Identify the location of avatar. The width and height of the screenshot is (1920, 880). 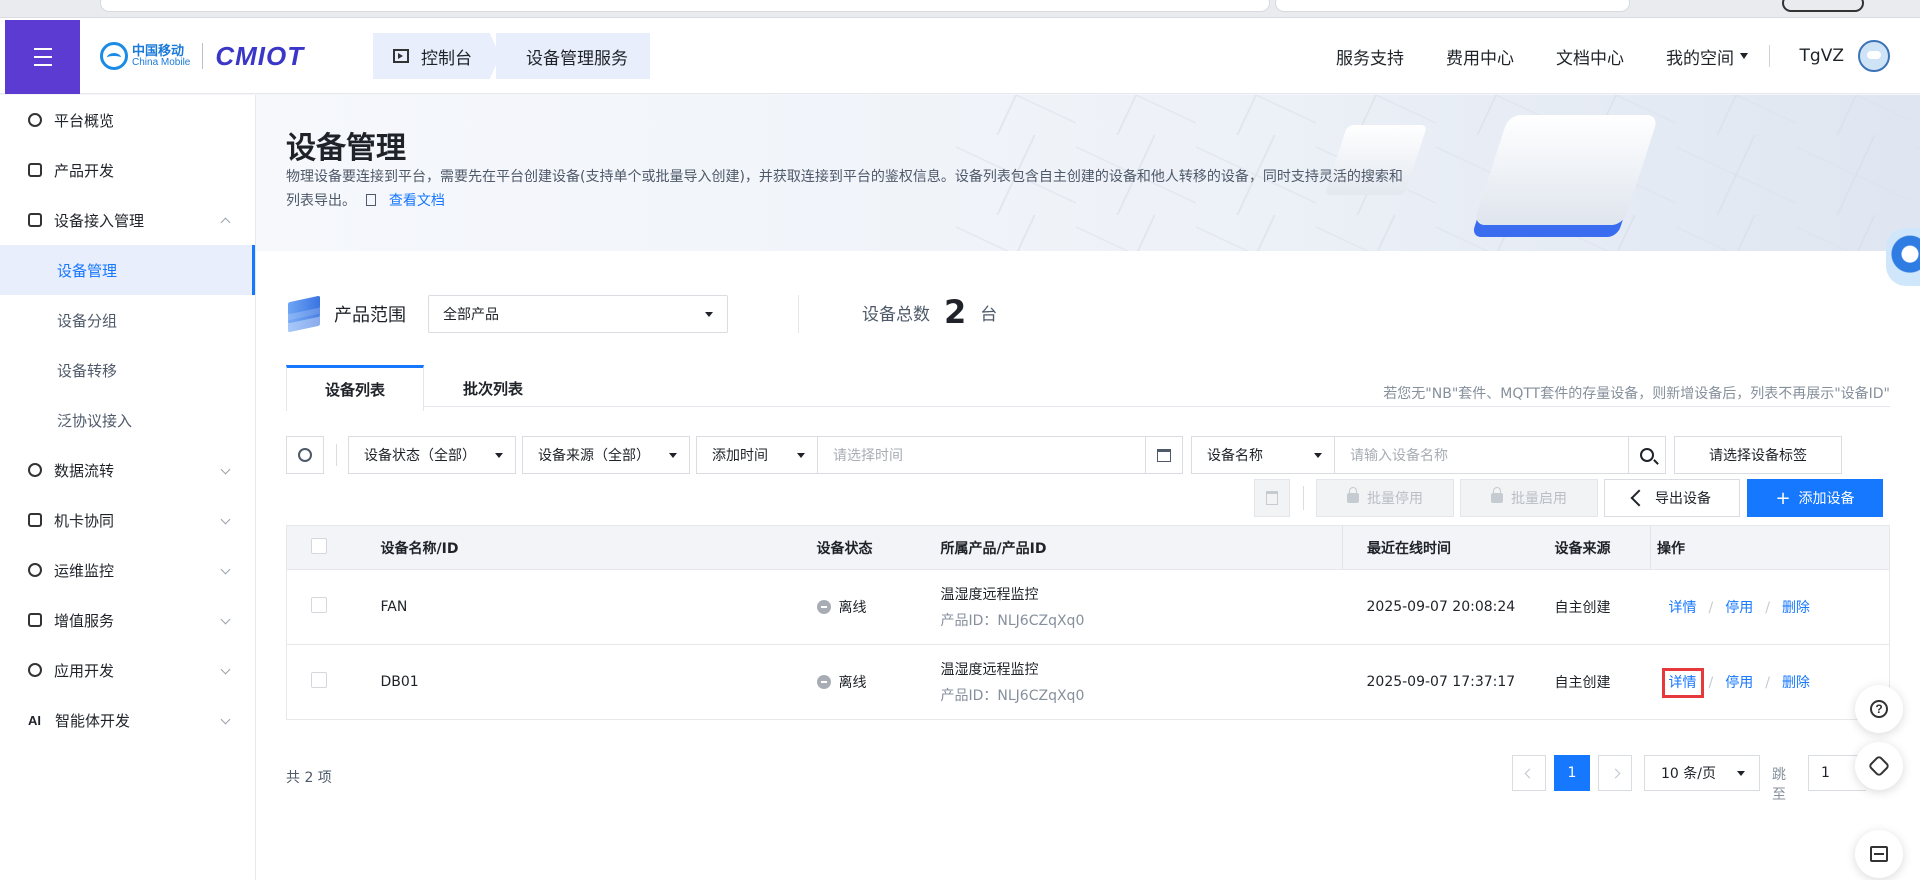
(1874, 56).